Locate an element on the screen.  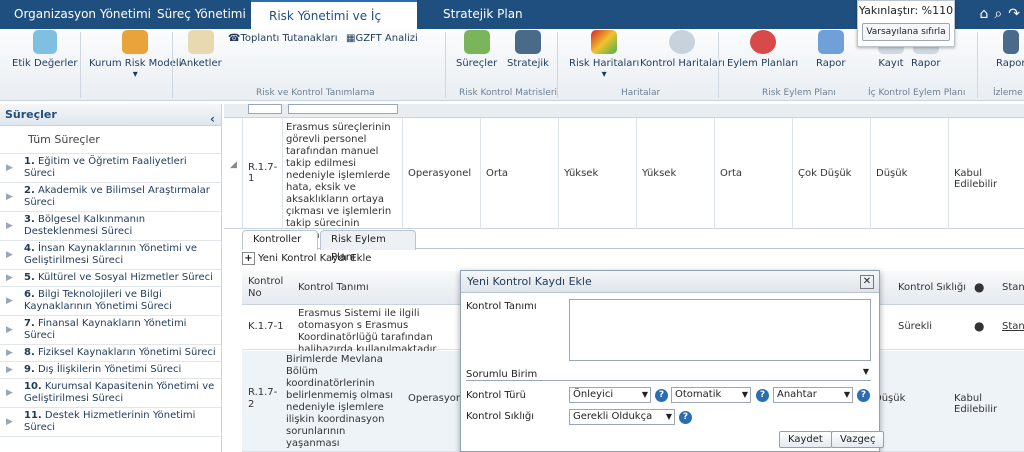
risk-maps-button: Risk Haritaları ▾ is located at coordinates (604, 55).